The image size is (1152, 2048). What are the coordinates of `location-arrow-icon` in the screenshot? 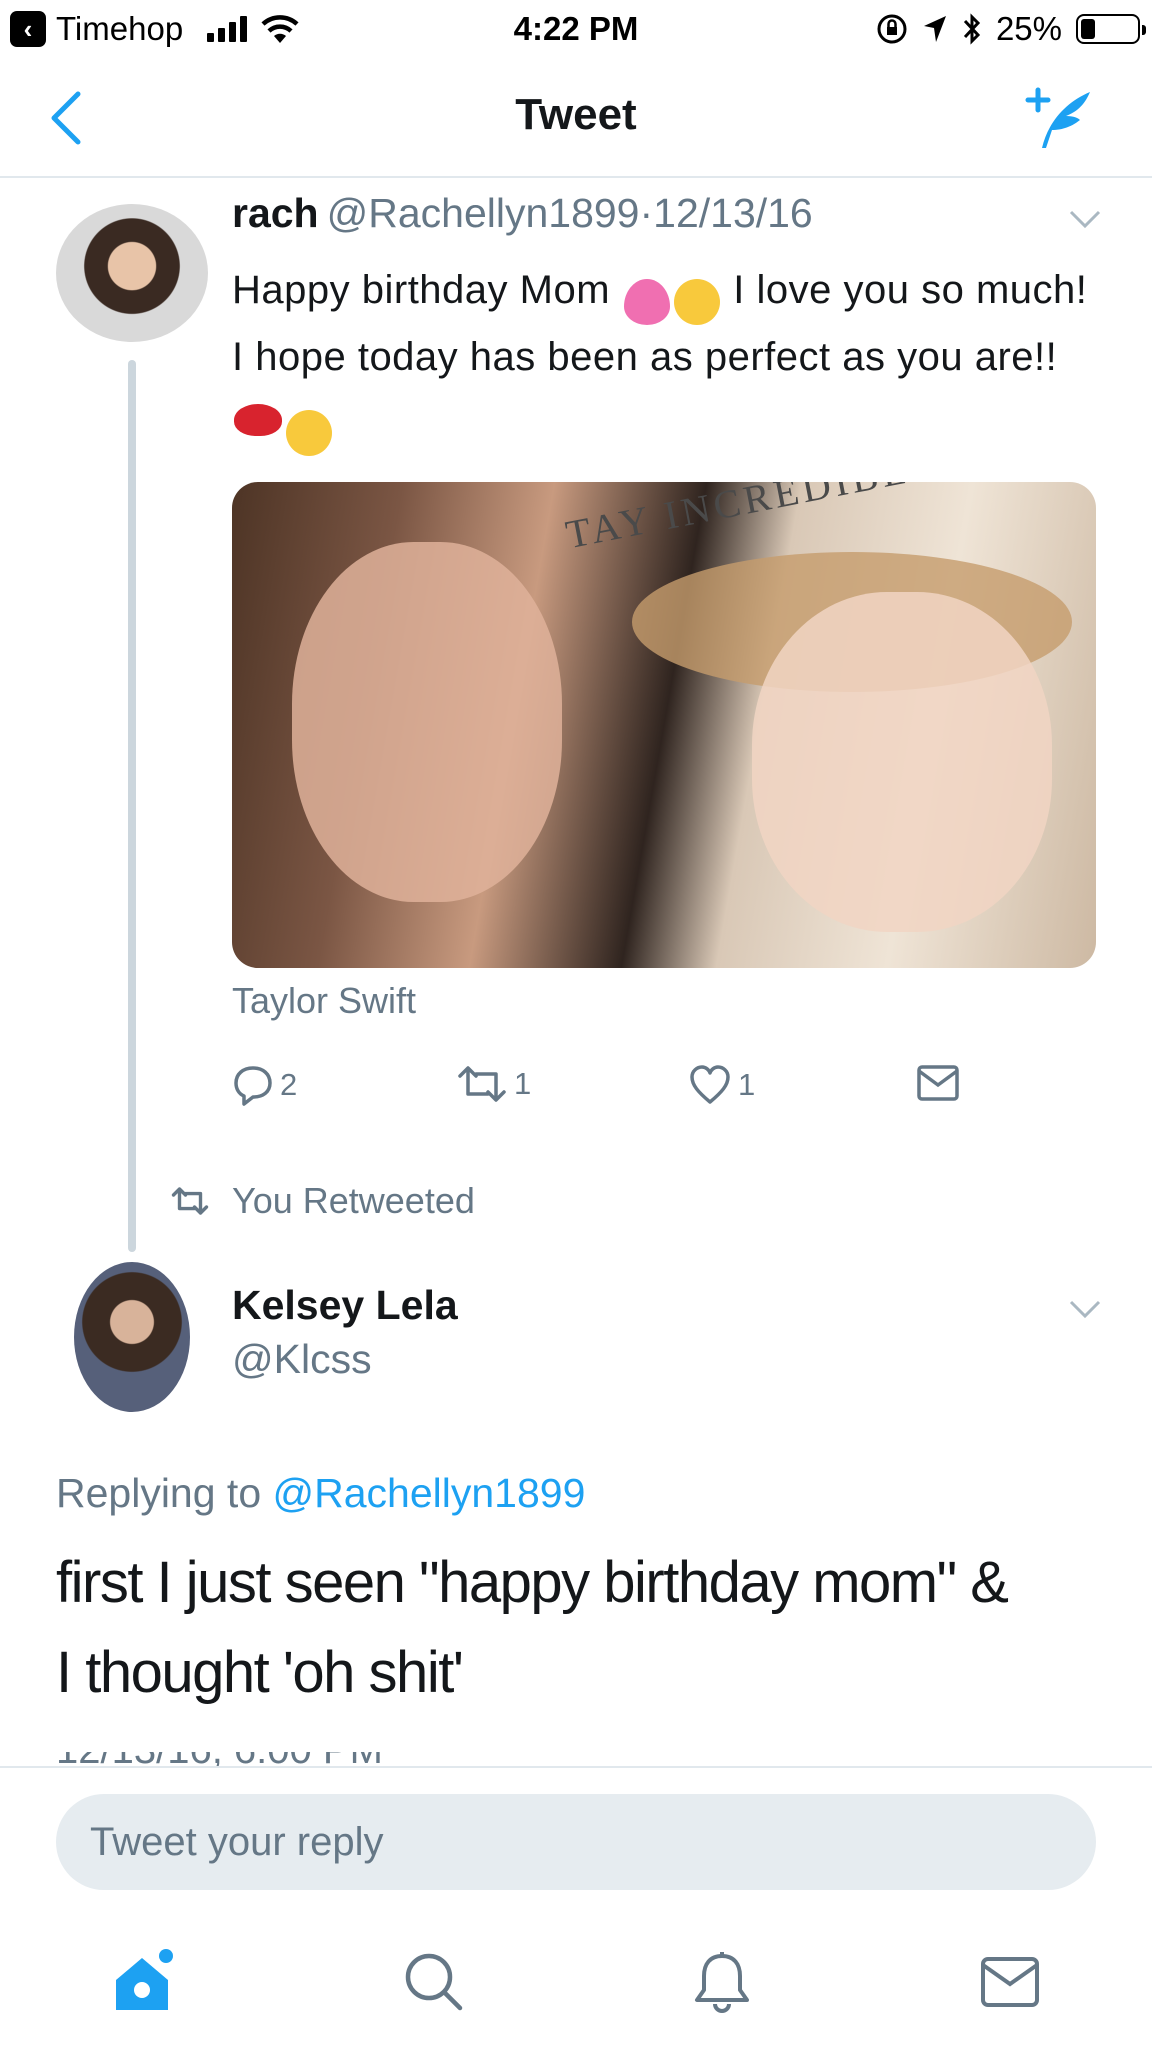 It's located at (934, 29).